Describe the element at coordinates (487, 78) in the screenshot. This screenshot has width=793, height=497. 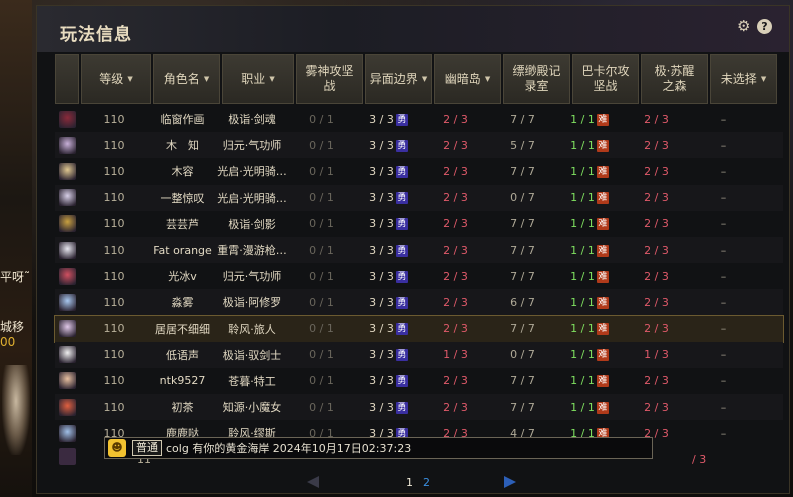
I see `sort-arrow-icon: ▼` at that location.